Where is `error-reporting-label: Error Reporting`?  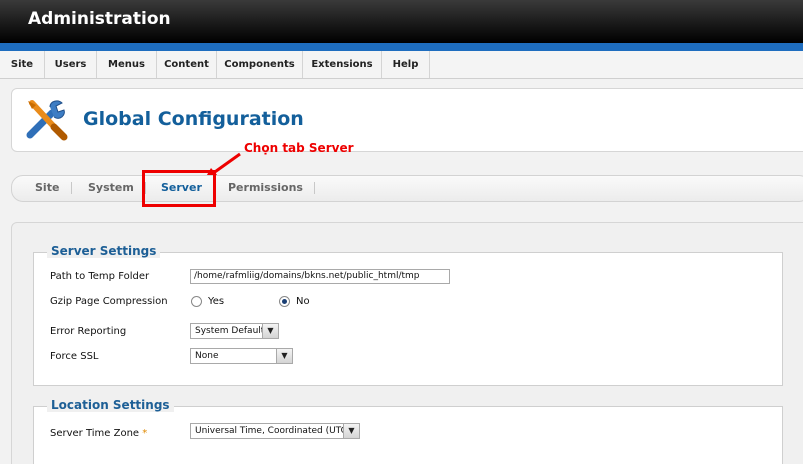 error-reporting-label: Error Reporting is located at coordinates (88, 331).